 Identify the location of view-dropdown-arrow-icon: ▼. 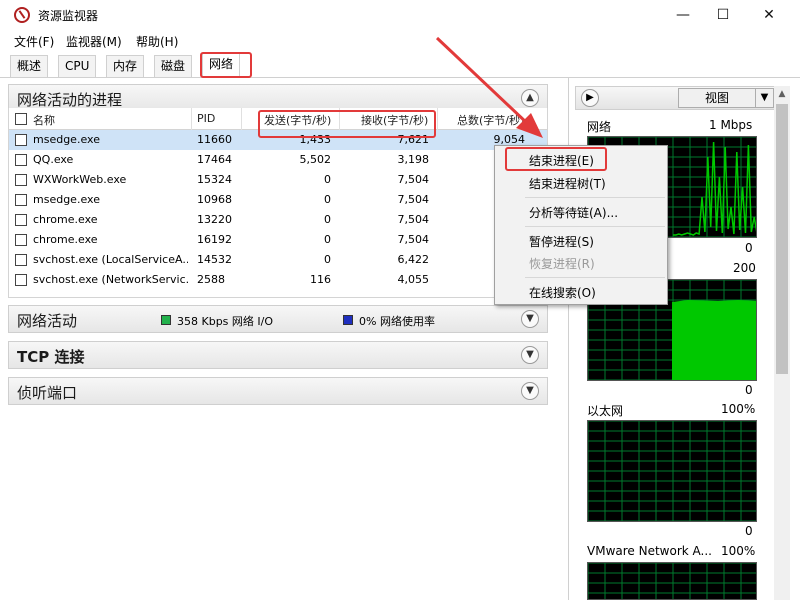
(765, 98).